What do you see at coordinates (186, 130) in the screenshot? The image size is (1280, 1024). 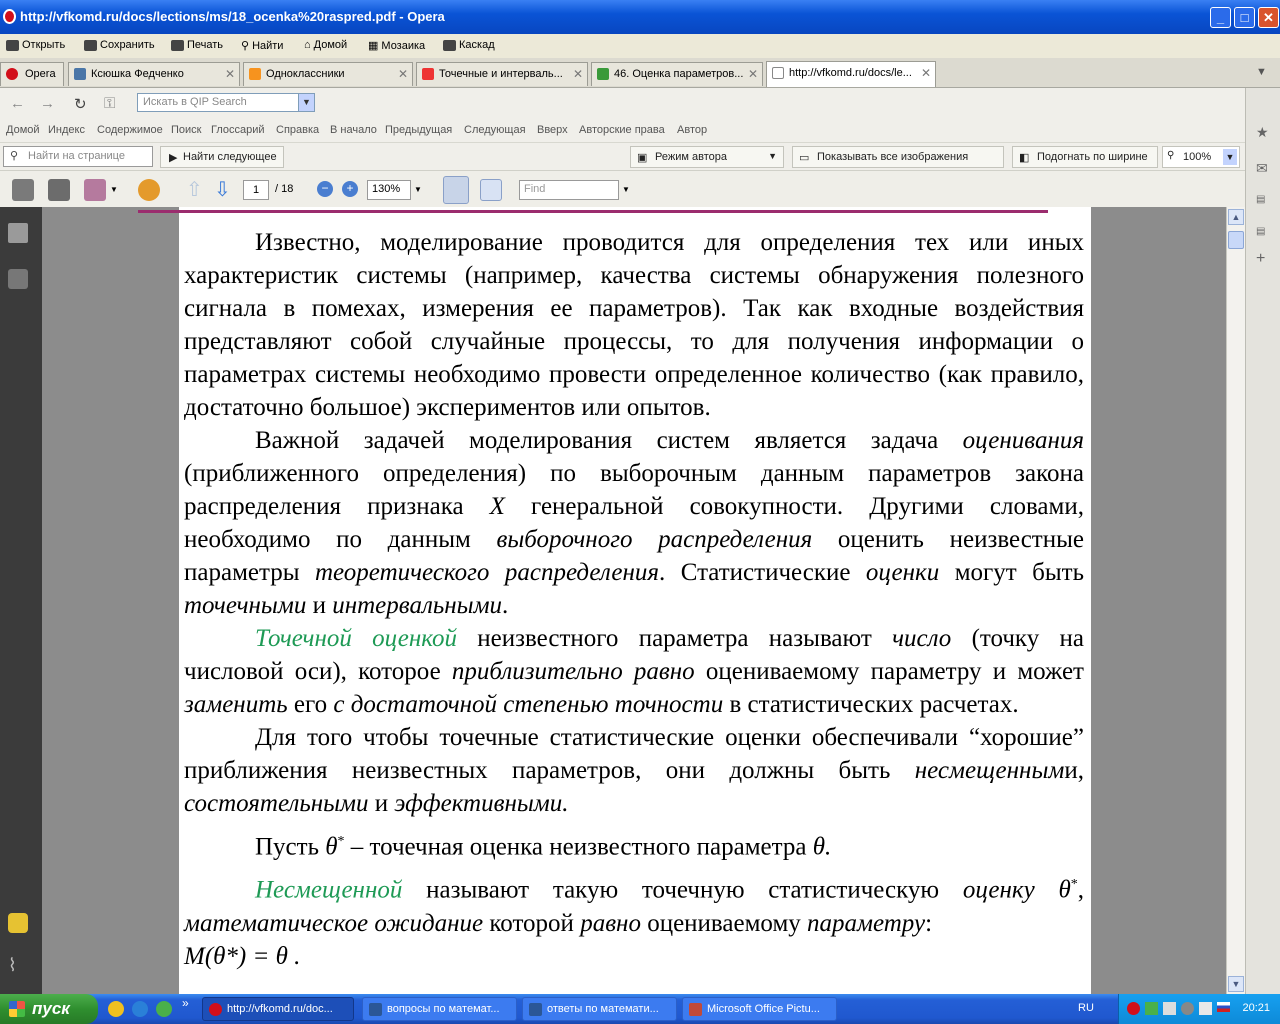 I see `navlink-search: Поиск` at bounding box center [186, 130].